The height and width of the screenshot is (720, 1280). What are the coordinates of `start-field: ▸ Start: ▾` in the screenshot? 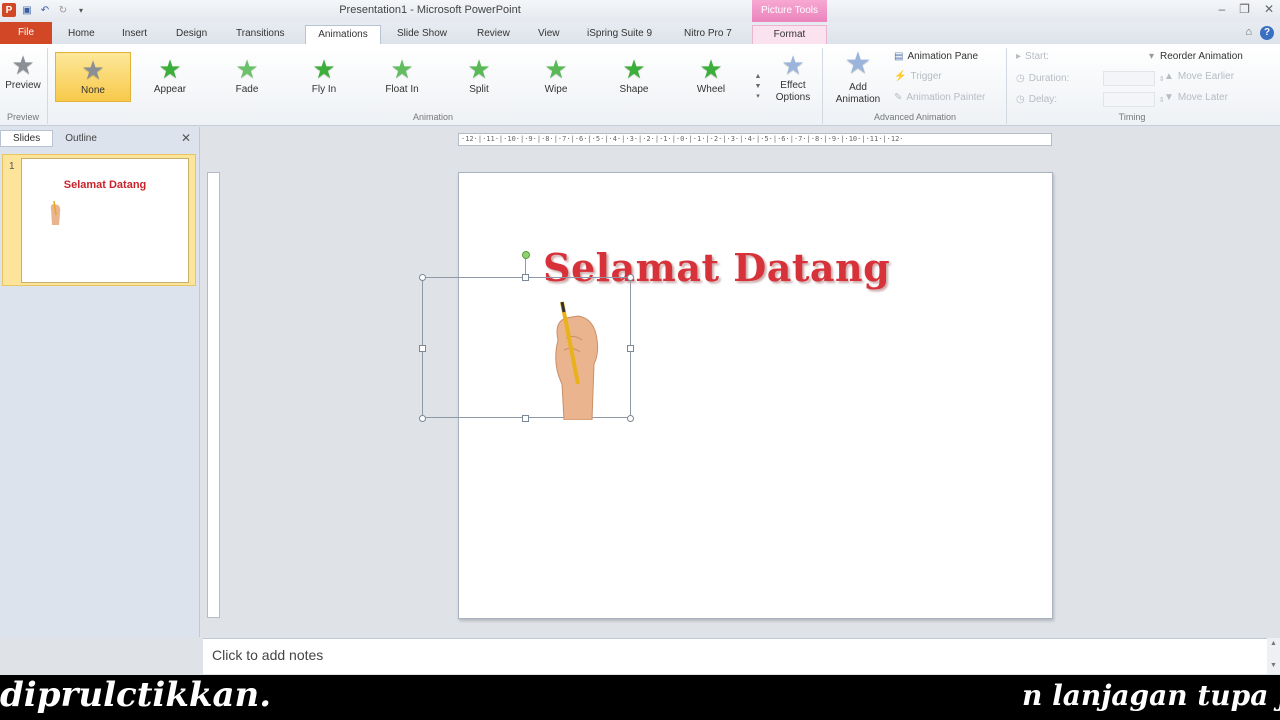 It's located at (1085, 56).